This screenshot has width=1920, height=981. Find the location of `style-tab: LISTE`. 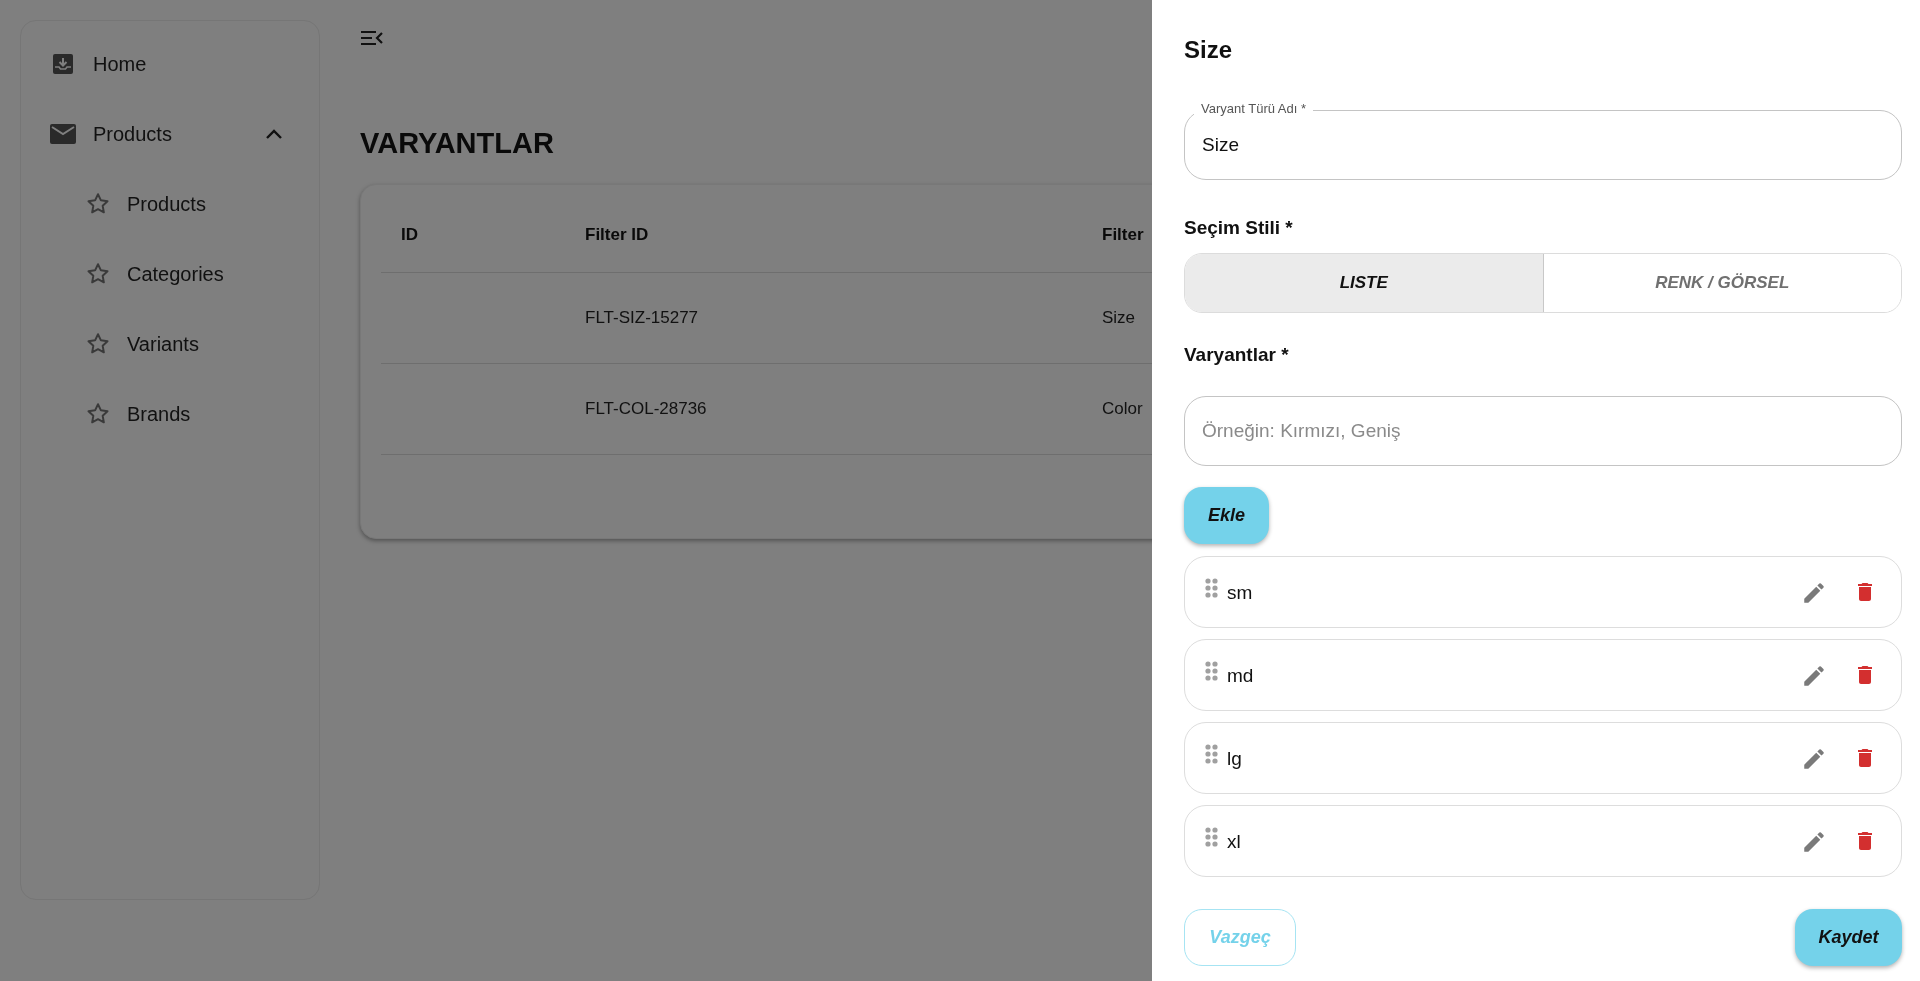

style-tab: LISTE is located at coordinates (1364, 282).